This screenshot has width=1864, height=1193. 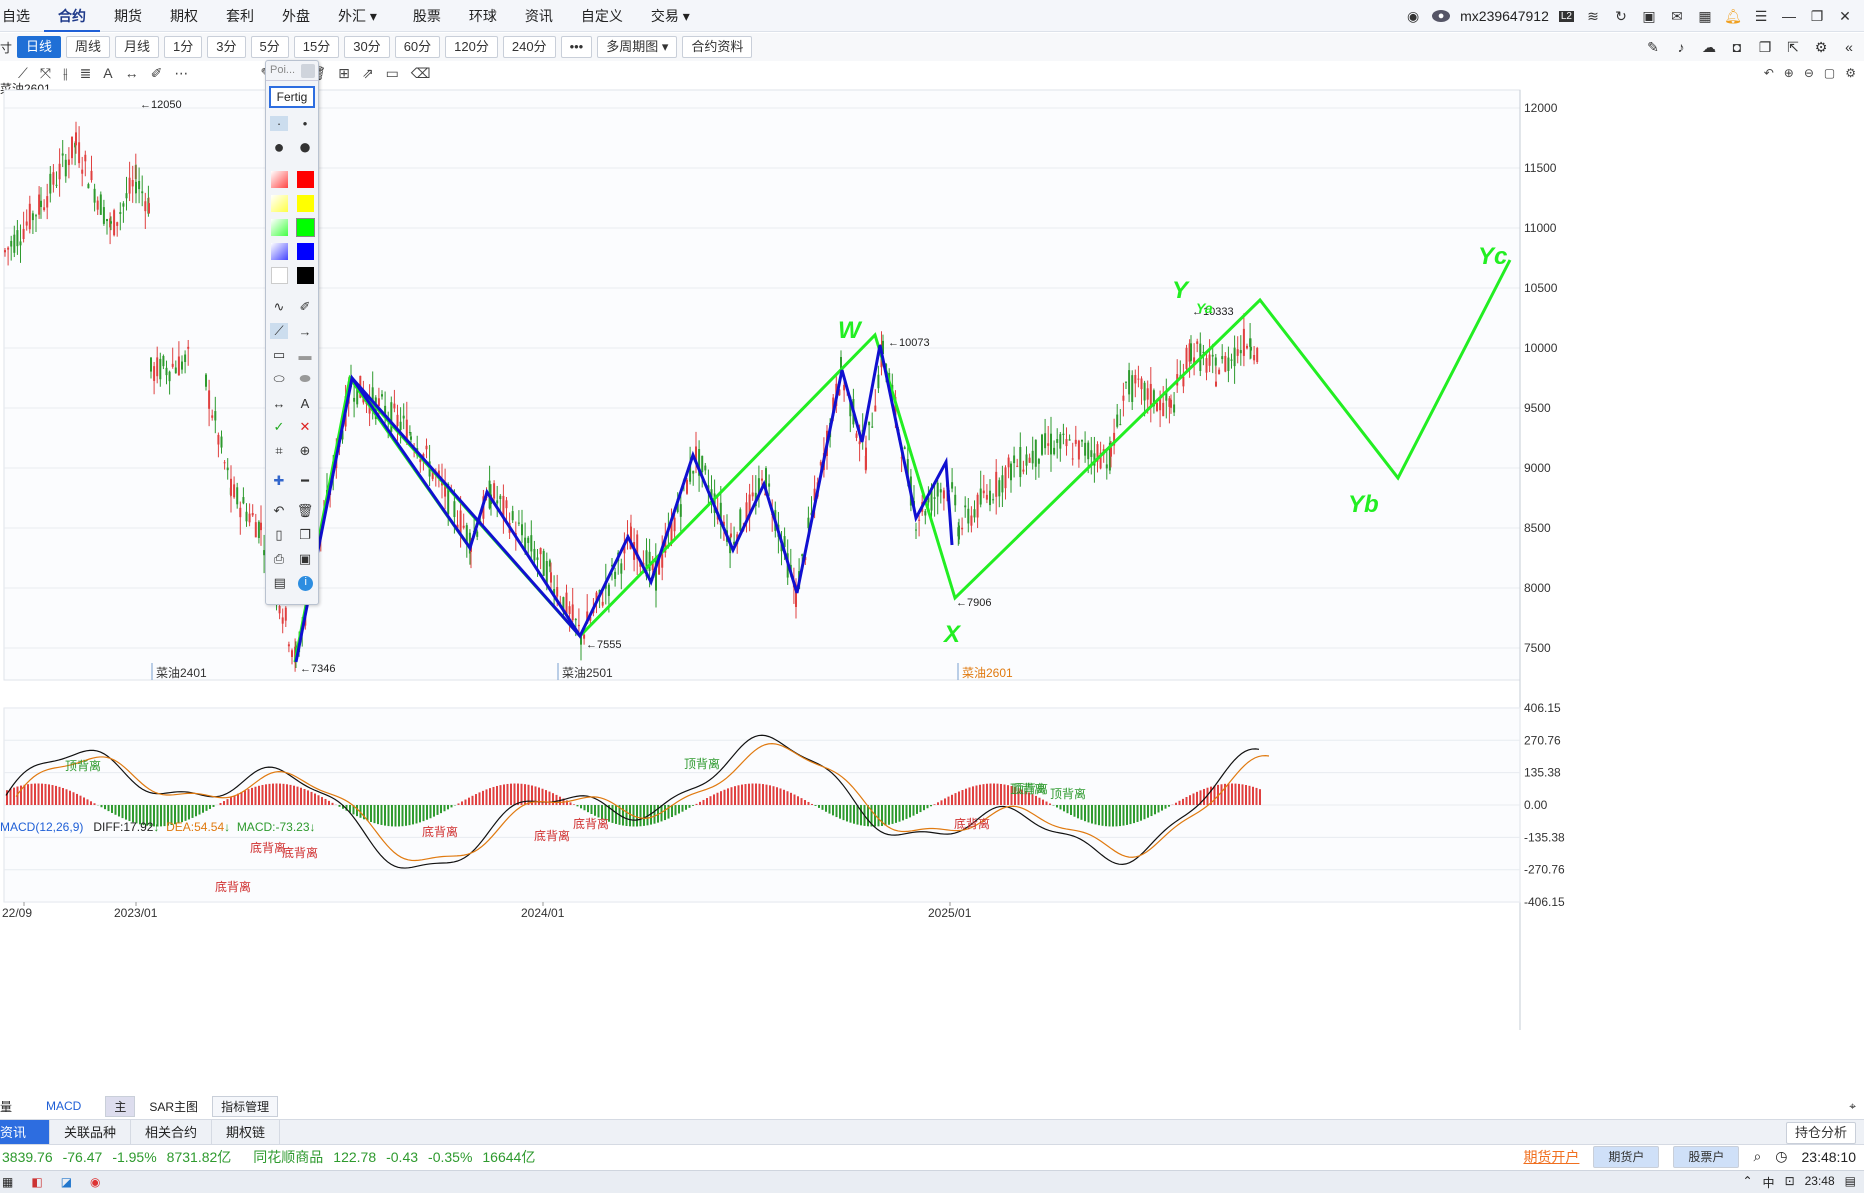 What do you see at coordinates (279, 427) in the screenshot?
I see `check-icon: ✓` at bounding box center [279, 427].